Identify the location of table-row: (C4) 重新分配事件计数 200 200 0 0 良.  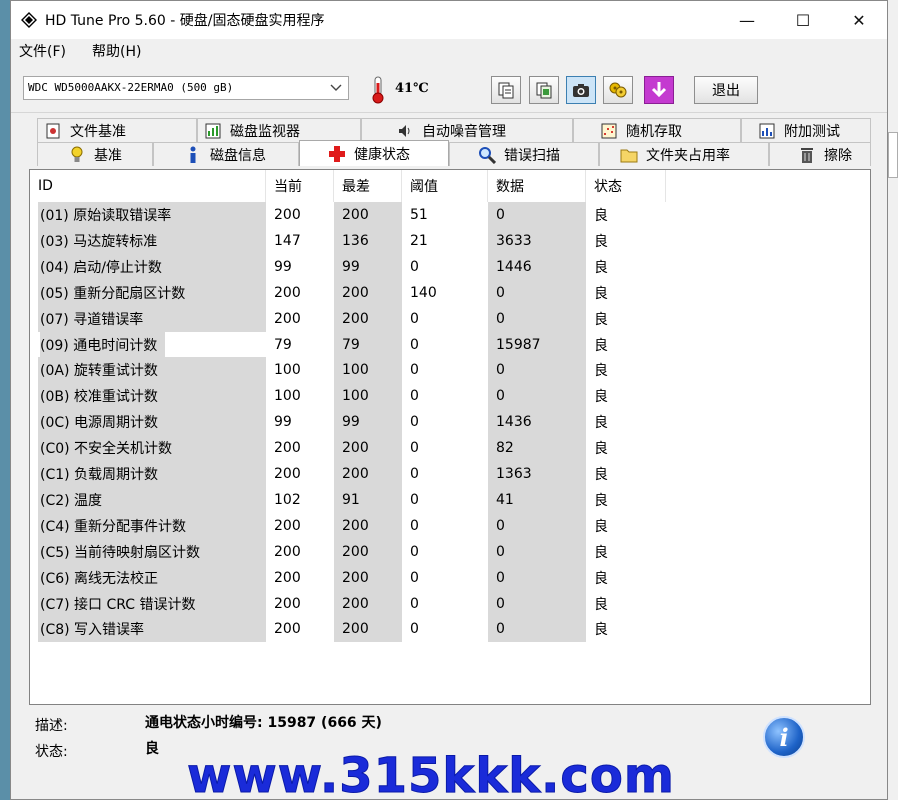
(350, 525).